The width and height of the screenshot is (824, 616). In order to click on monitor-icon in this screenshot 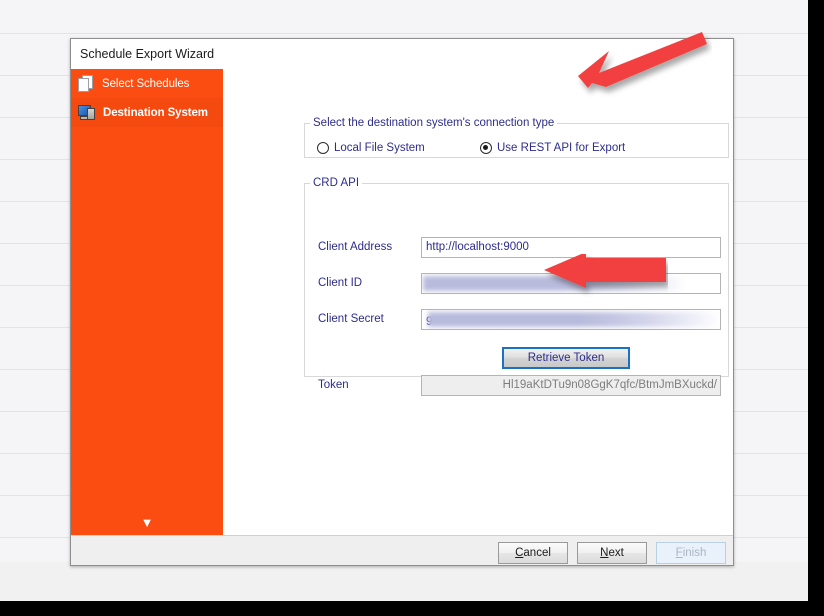, I will do `click(87, 112)`.